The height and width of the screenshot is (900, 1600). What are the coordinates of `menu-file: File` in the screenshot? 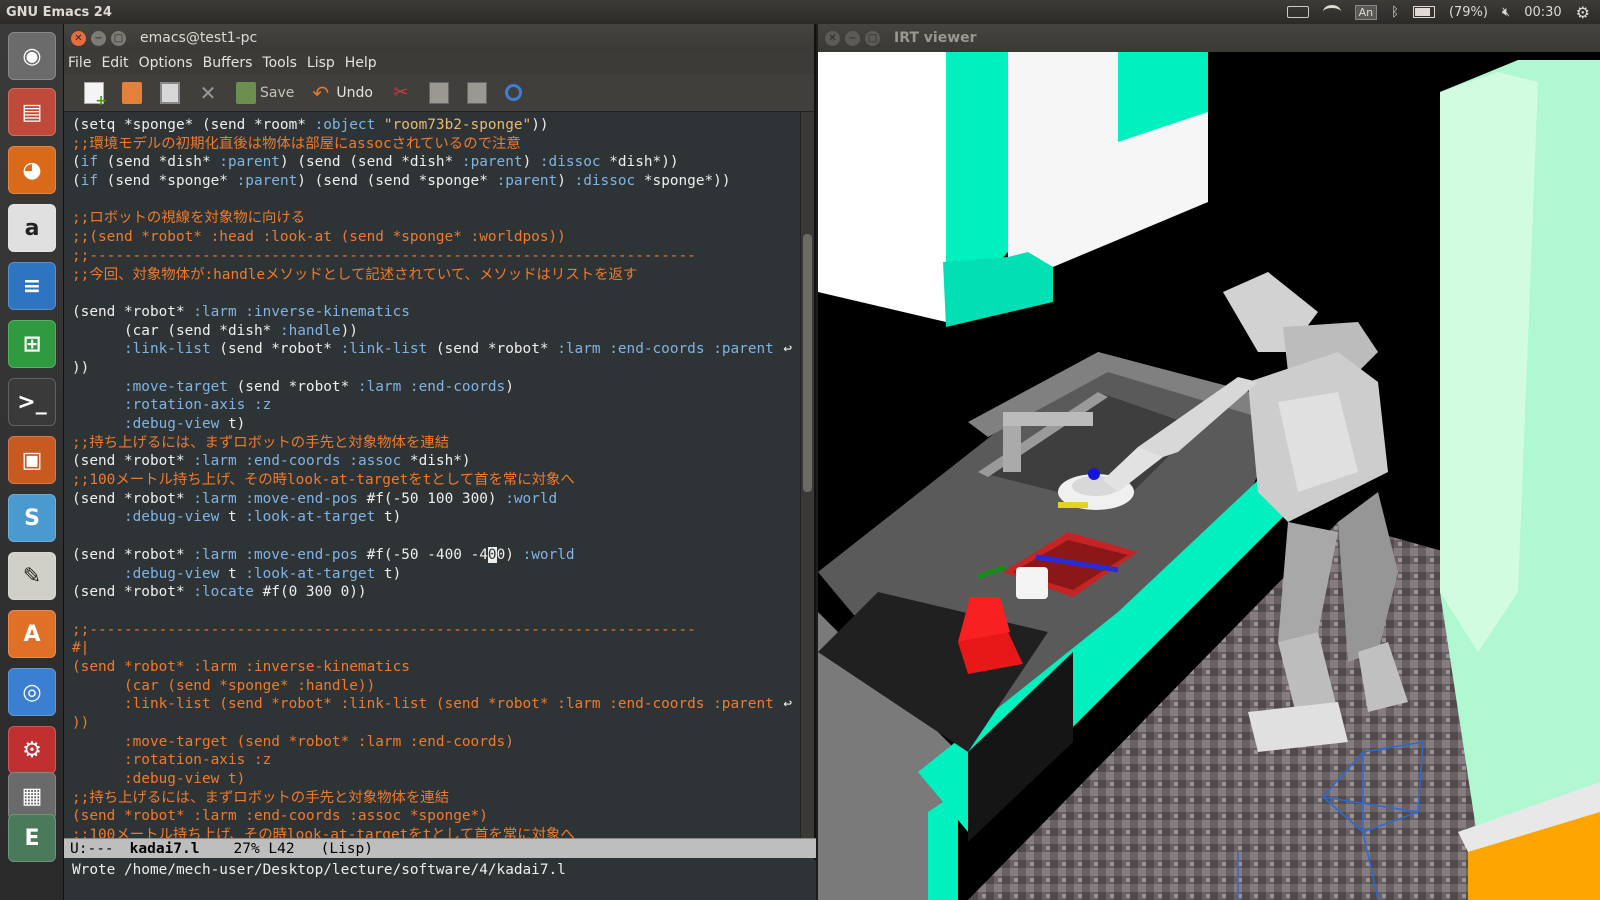 It's located at (79, 63).